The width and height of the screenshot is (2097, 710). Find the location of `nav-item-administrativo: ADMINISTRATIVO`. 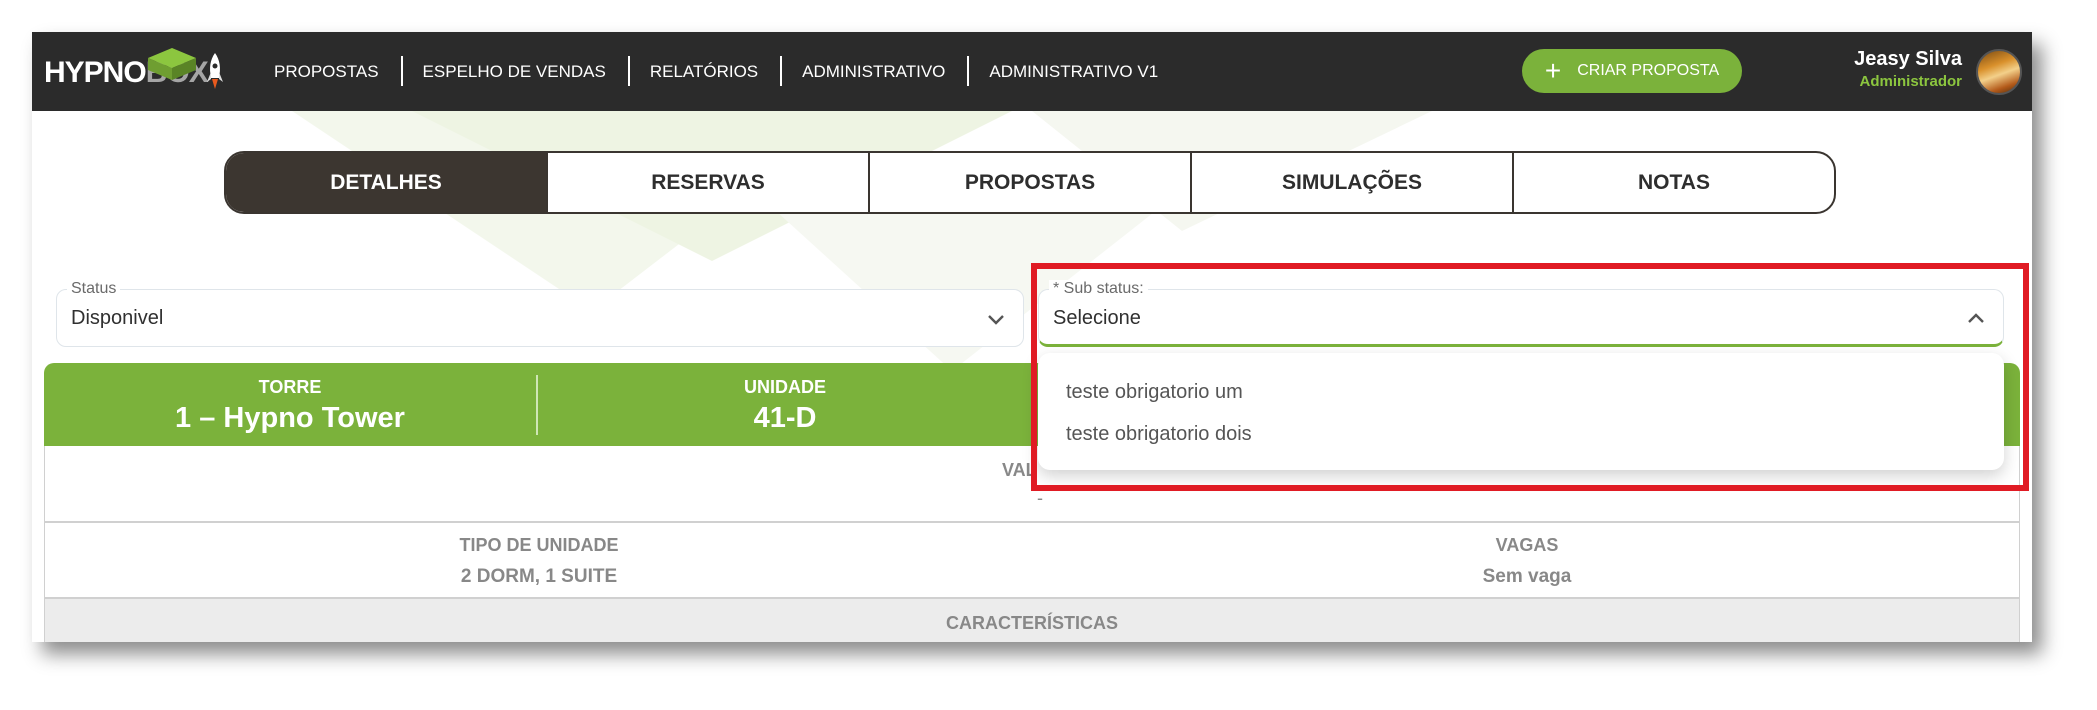

nav-item-administrativo: ADMINISTRATIVO is located at coordinates (873, 70).